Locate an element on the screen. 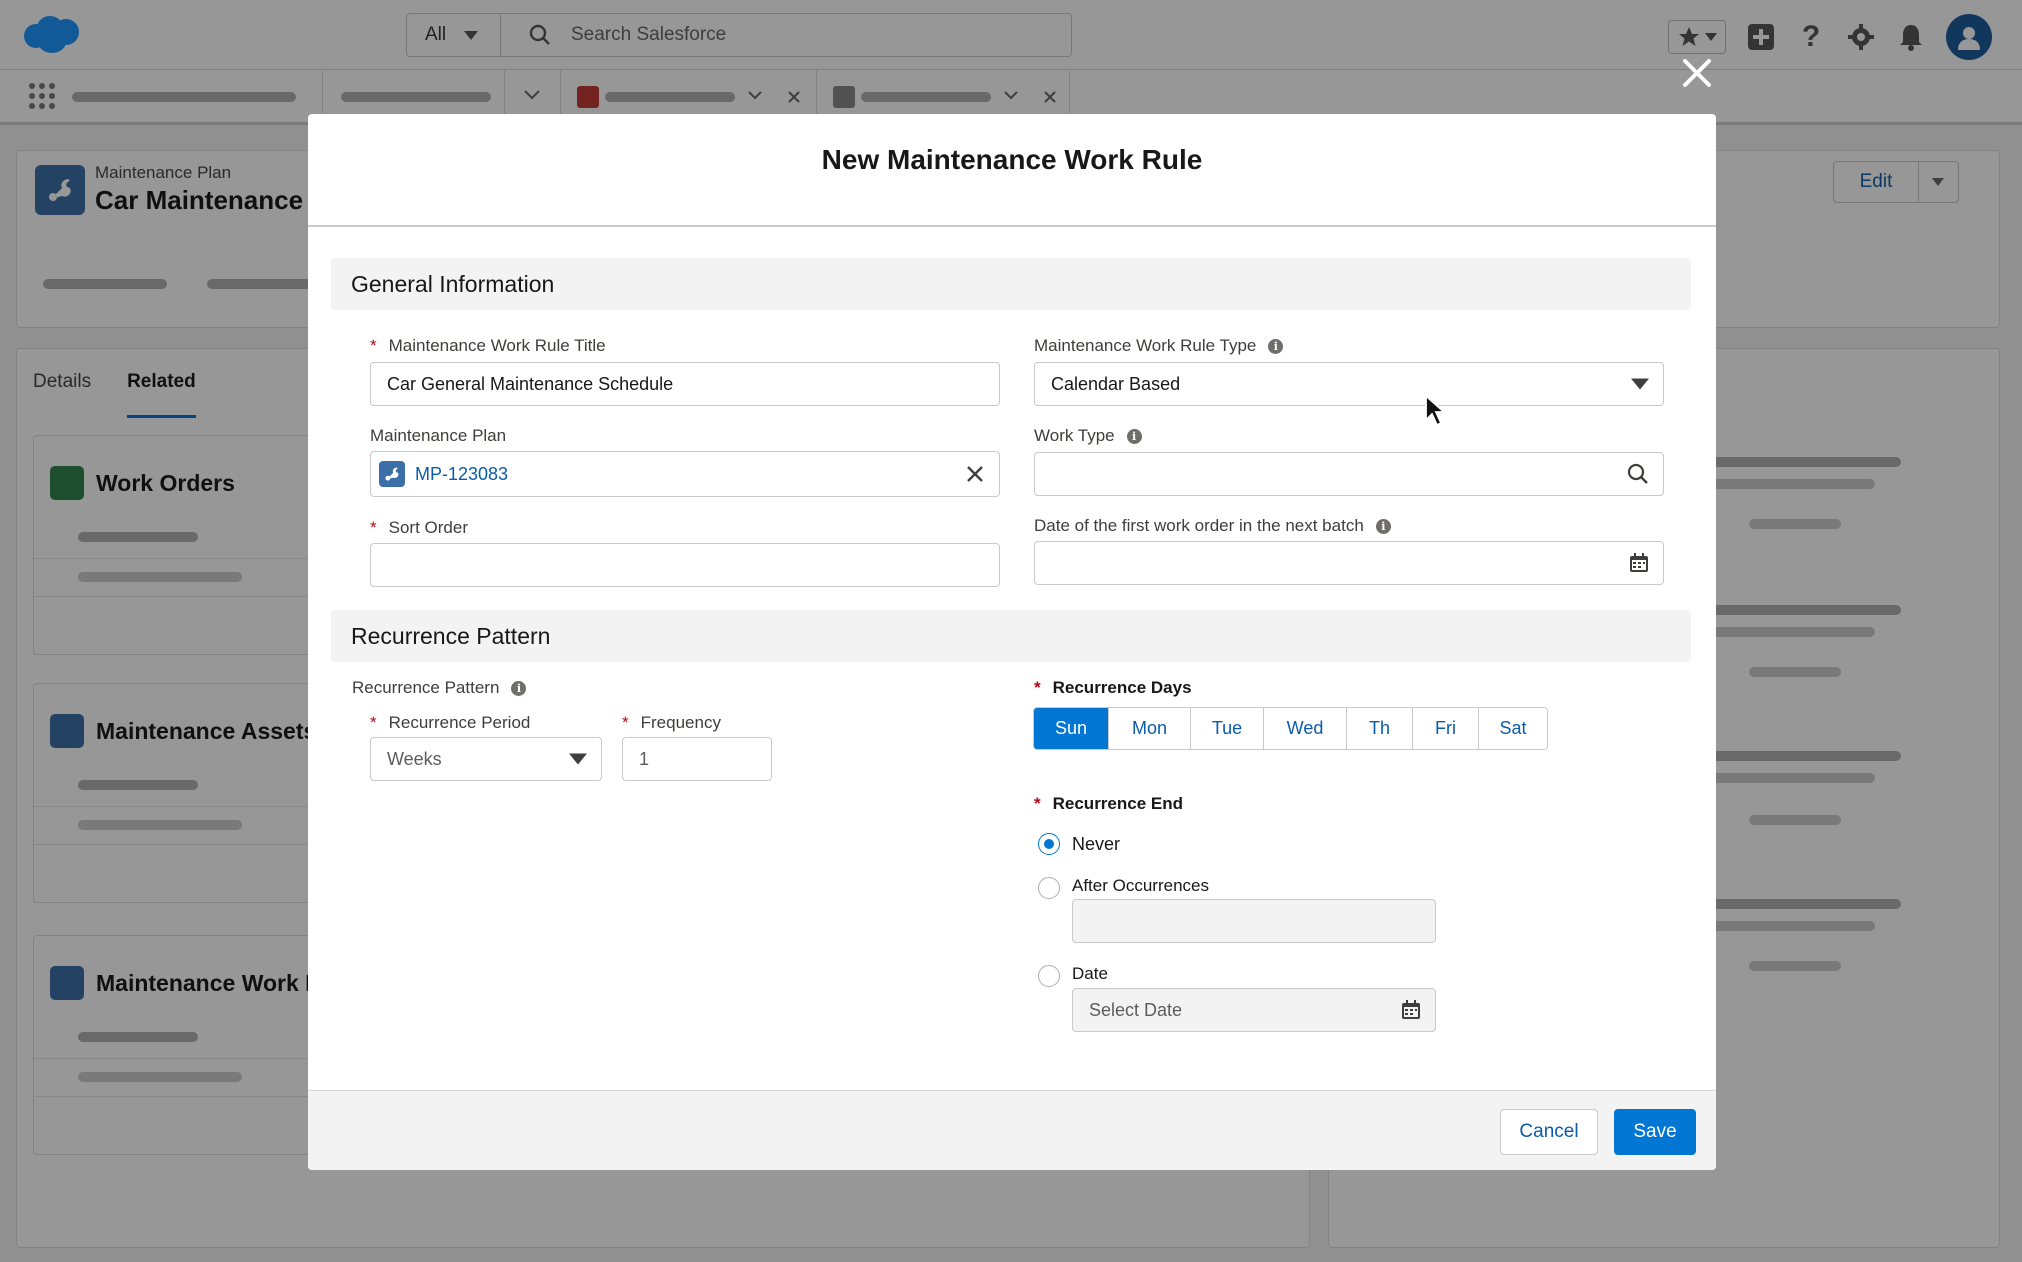 This screenshot has width=2022, height=1262. section-recurrence-pattern: Recurrence Pattern is located at coordinates (1011, 636).